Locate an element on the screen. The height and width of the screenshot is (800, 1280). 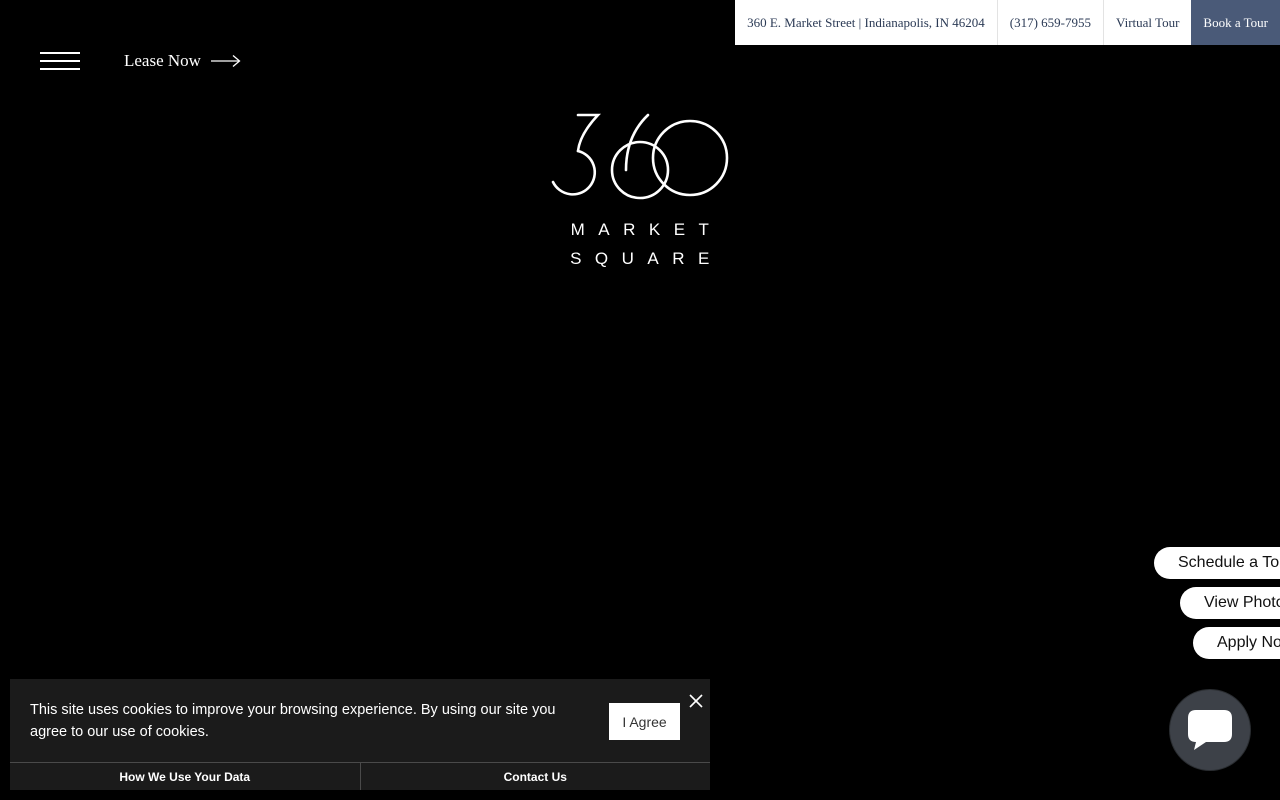
schedule-tour-button: Schedule a To is located at coordinates (1217, 563).